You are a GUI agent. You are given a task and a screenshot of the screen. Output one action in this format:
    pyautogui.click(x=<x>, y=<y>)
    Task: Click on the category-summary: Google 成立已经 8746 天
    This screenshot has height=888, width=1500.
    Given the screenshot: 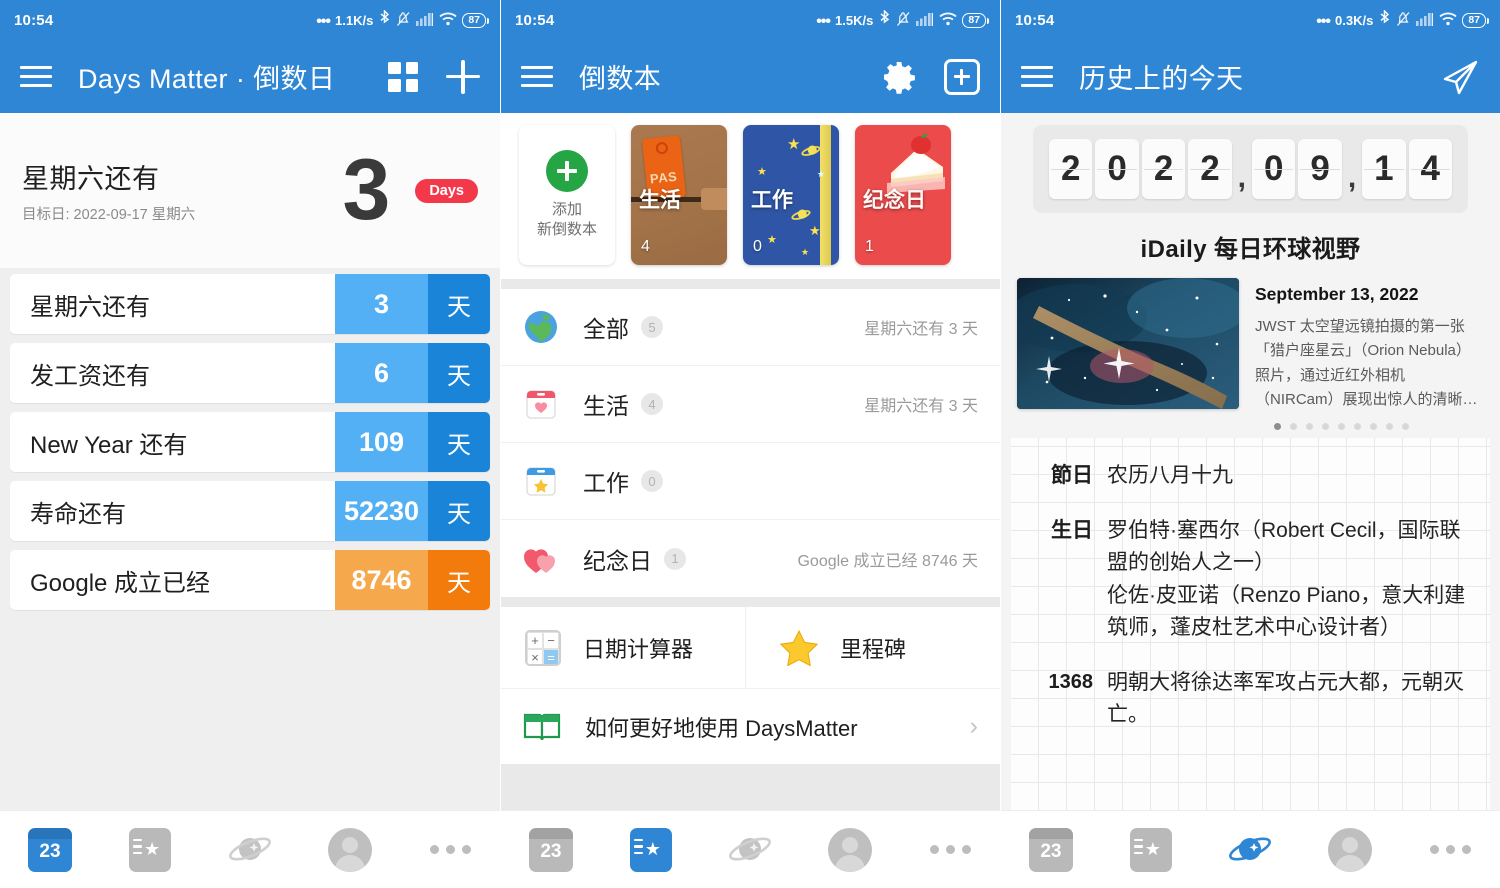 What is the action you would take?
    pyautogui.click(x=887, y=561)
    